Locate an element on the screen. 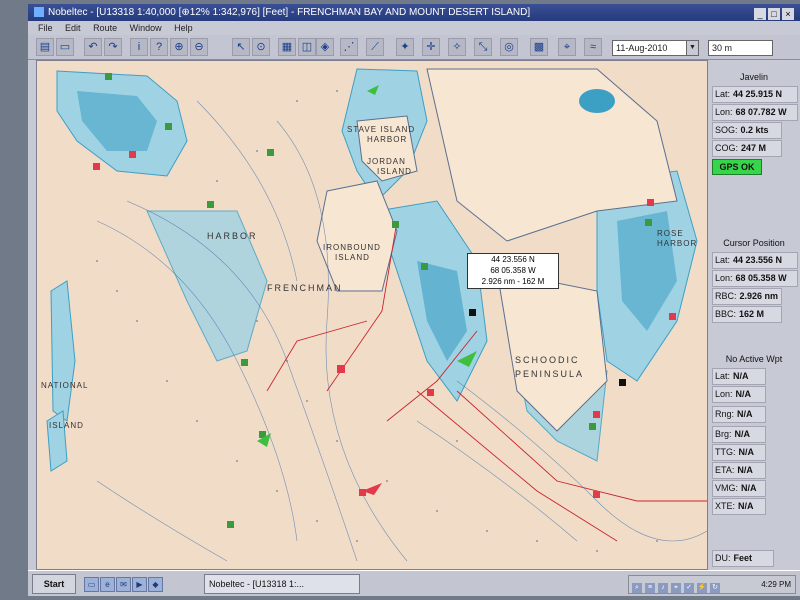  track-icon: ⟋ is located at coordinates (375, 47).